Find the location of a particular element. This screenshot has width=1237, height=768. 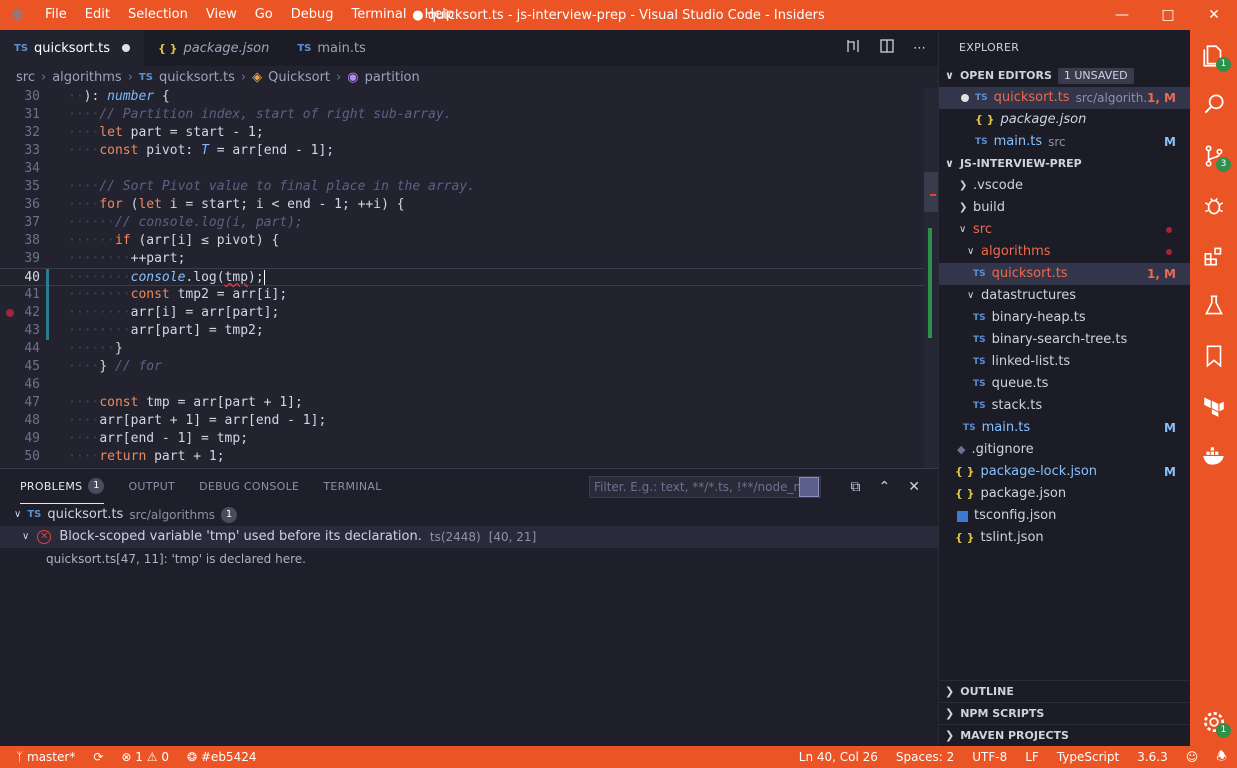

code-token: number is located at coordinates (131, 96).